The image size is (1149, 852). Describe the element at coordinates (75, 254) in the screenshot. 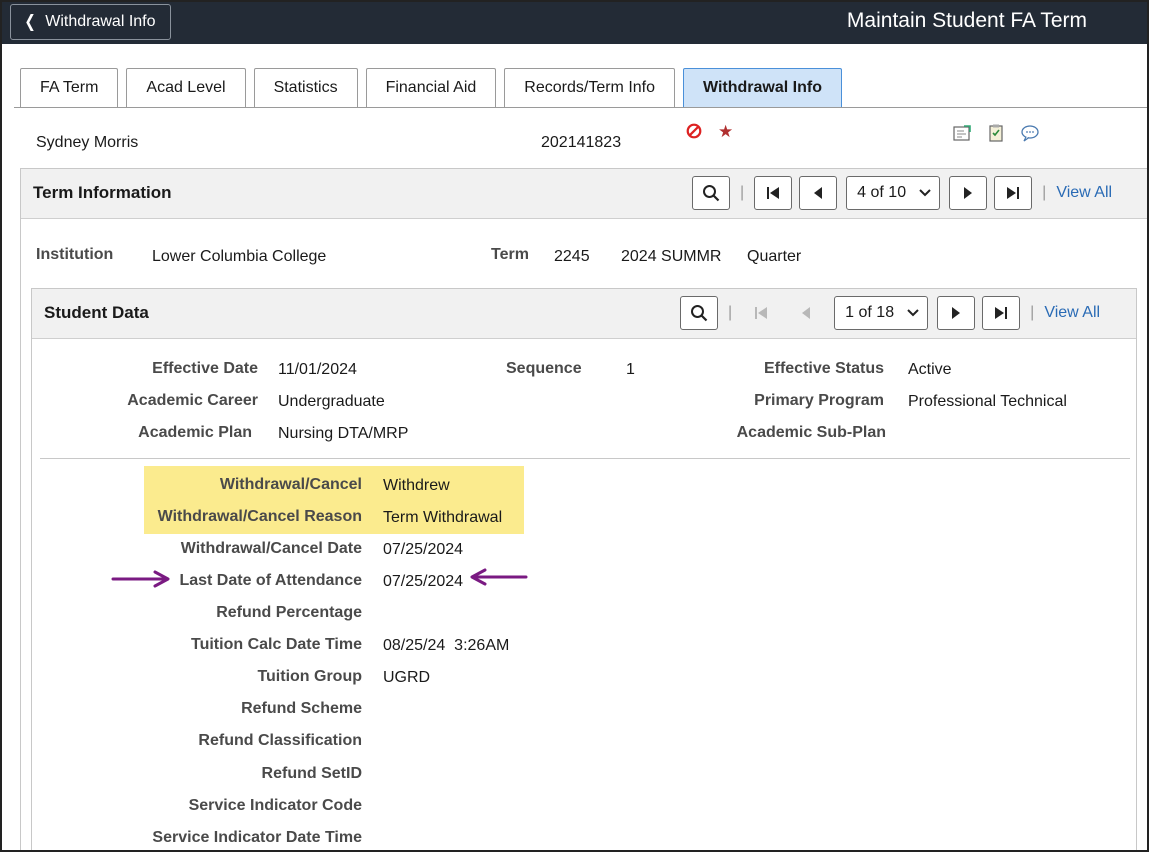

I see `institution-label: Institution` at that location.